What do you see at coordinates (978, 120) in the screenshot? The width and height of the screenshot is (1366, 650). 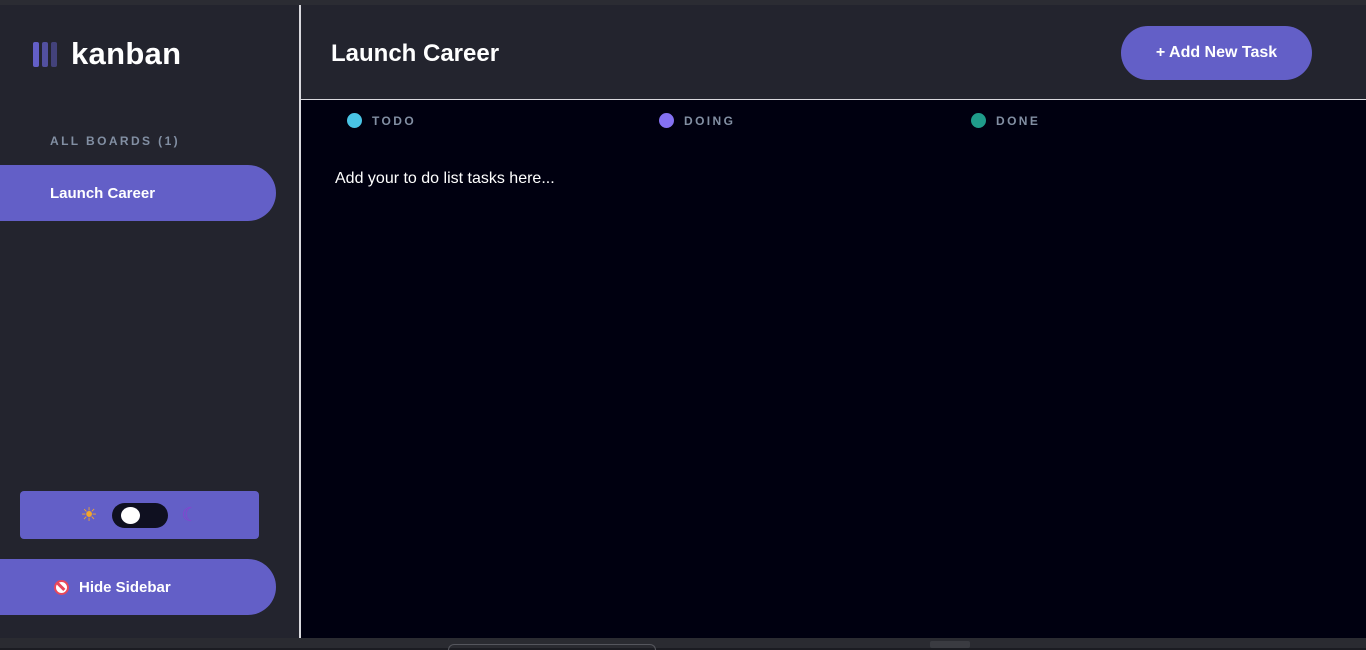 I see `done-dot-icon` at bounding box center [978, 120].